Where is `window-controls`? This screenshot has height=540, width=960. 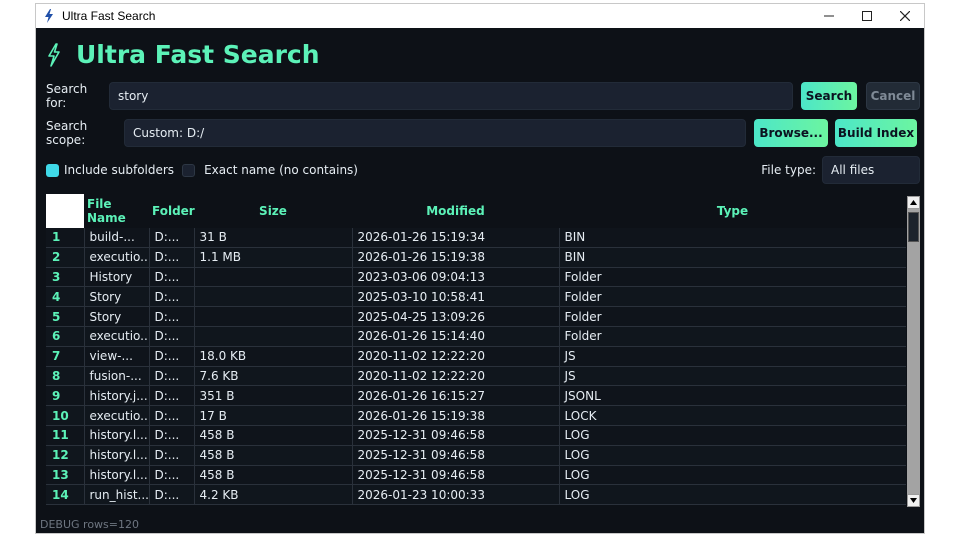 window-controls is located at coordinates (867, 16).